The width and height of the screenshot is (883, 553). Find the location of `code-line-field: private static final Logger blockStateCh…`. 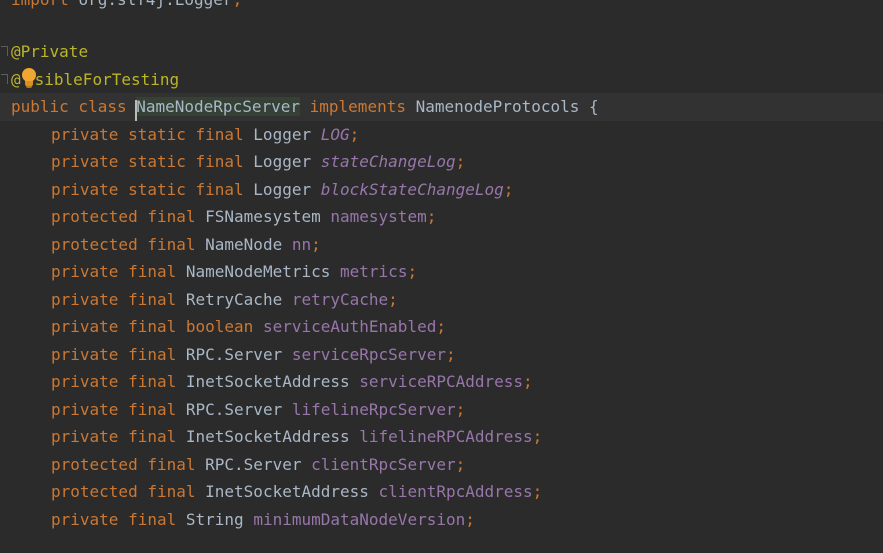

code-line-field: private static final Logger blockStateCh… is located at coordinates (441, 190).